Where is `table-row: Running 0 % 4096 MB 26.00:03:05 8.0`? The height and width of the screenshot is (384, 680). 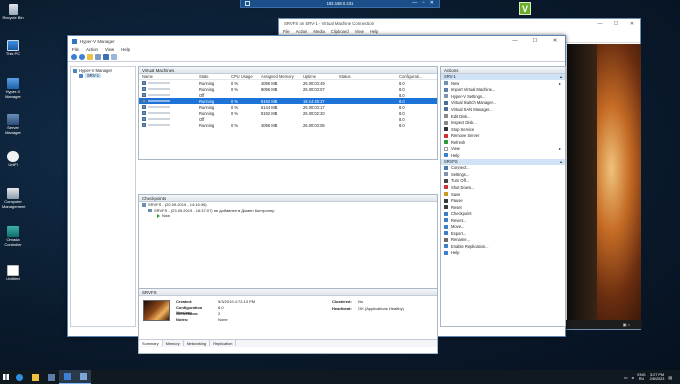
table-row: Running 0 % 4096 MB 26.00:03:05 8.0 is located at coordinates (288, 125).